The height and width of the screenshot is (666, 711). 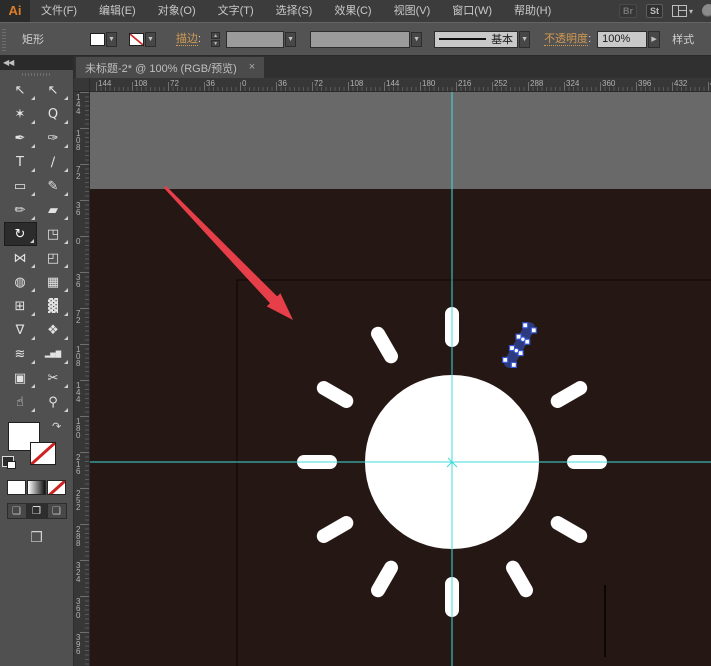 I want to click on symbol-sprayer-icon: ≋, so click(x=20, y=354).